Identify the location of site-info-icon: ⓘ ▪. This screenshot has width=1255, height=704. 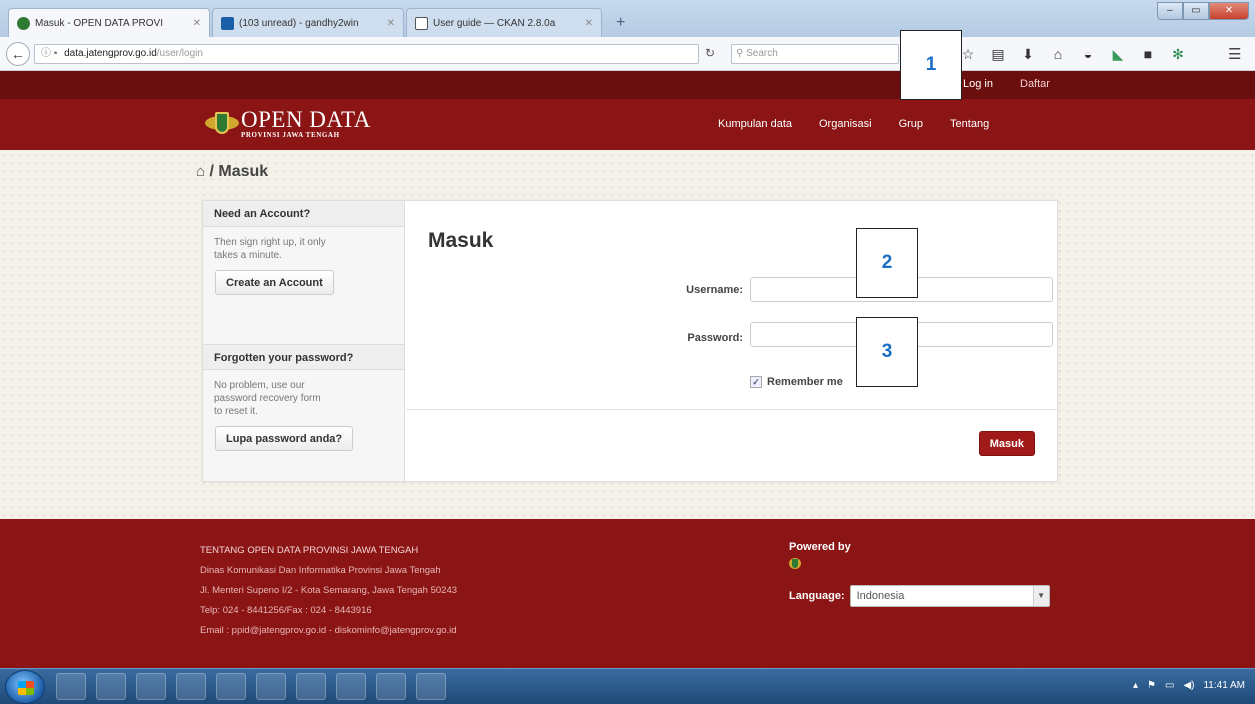
(49, 53).